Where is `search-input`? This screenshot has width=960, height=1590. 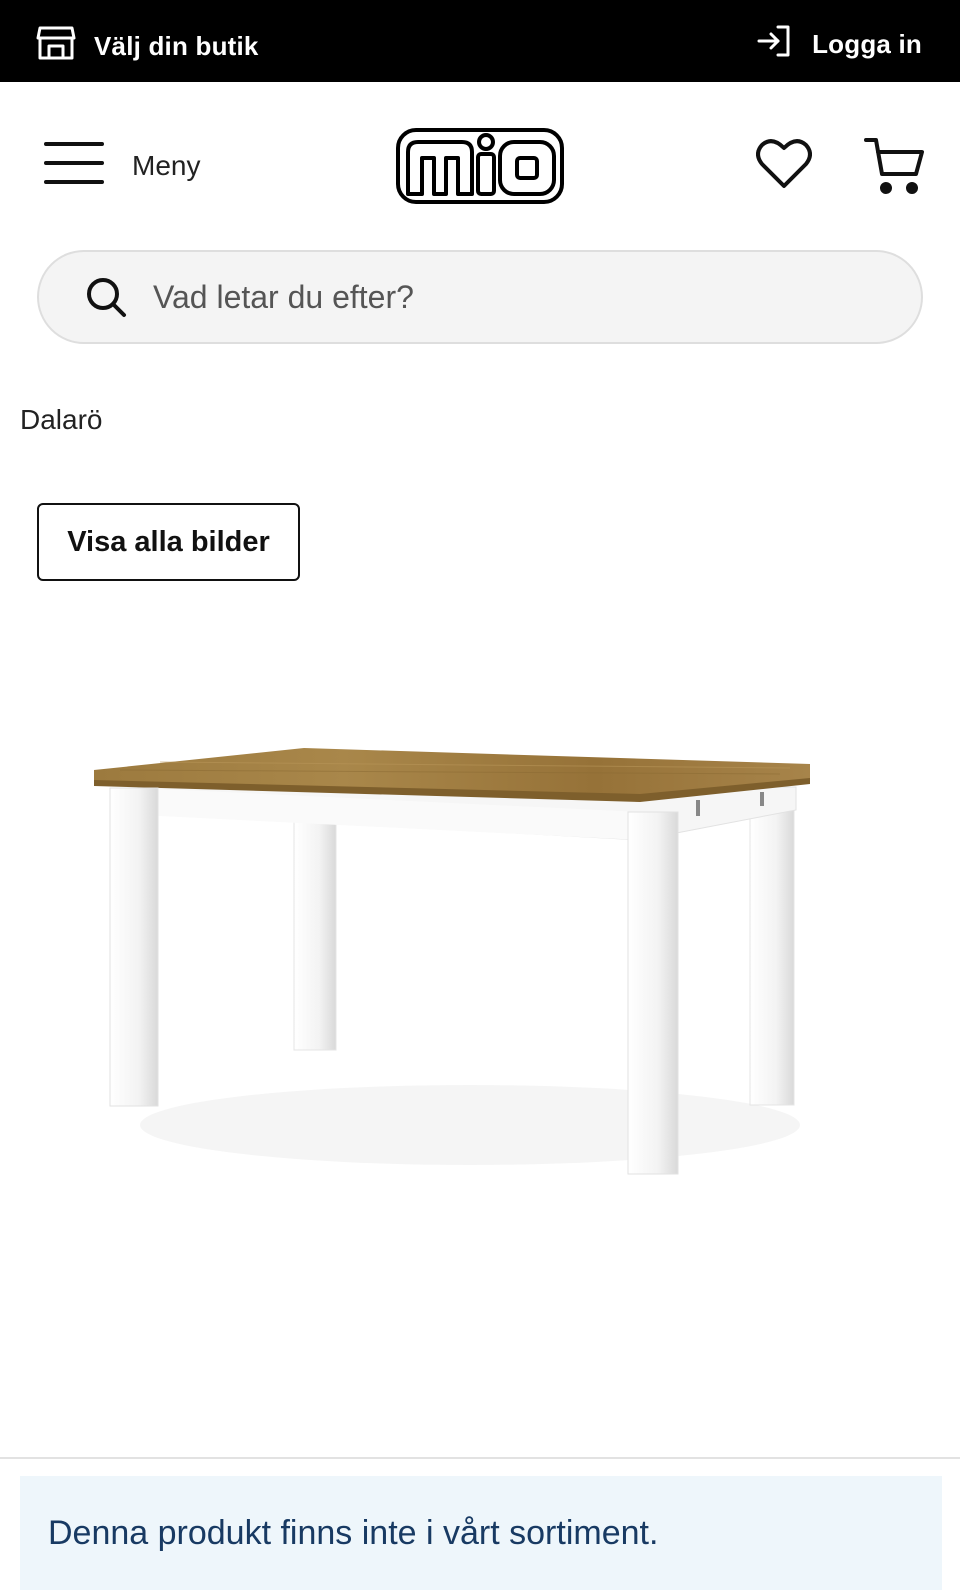
search-input is located at coordinates (513, 297).